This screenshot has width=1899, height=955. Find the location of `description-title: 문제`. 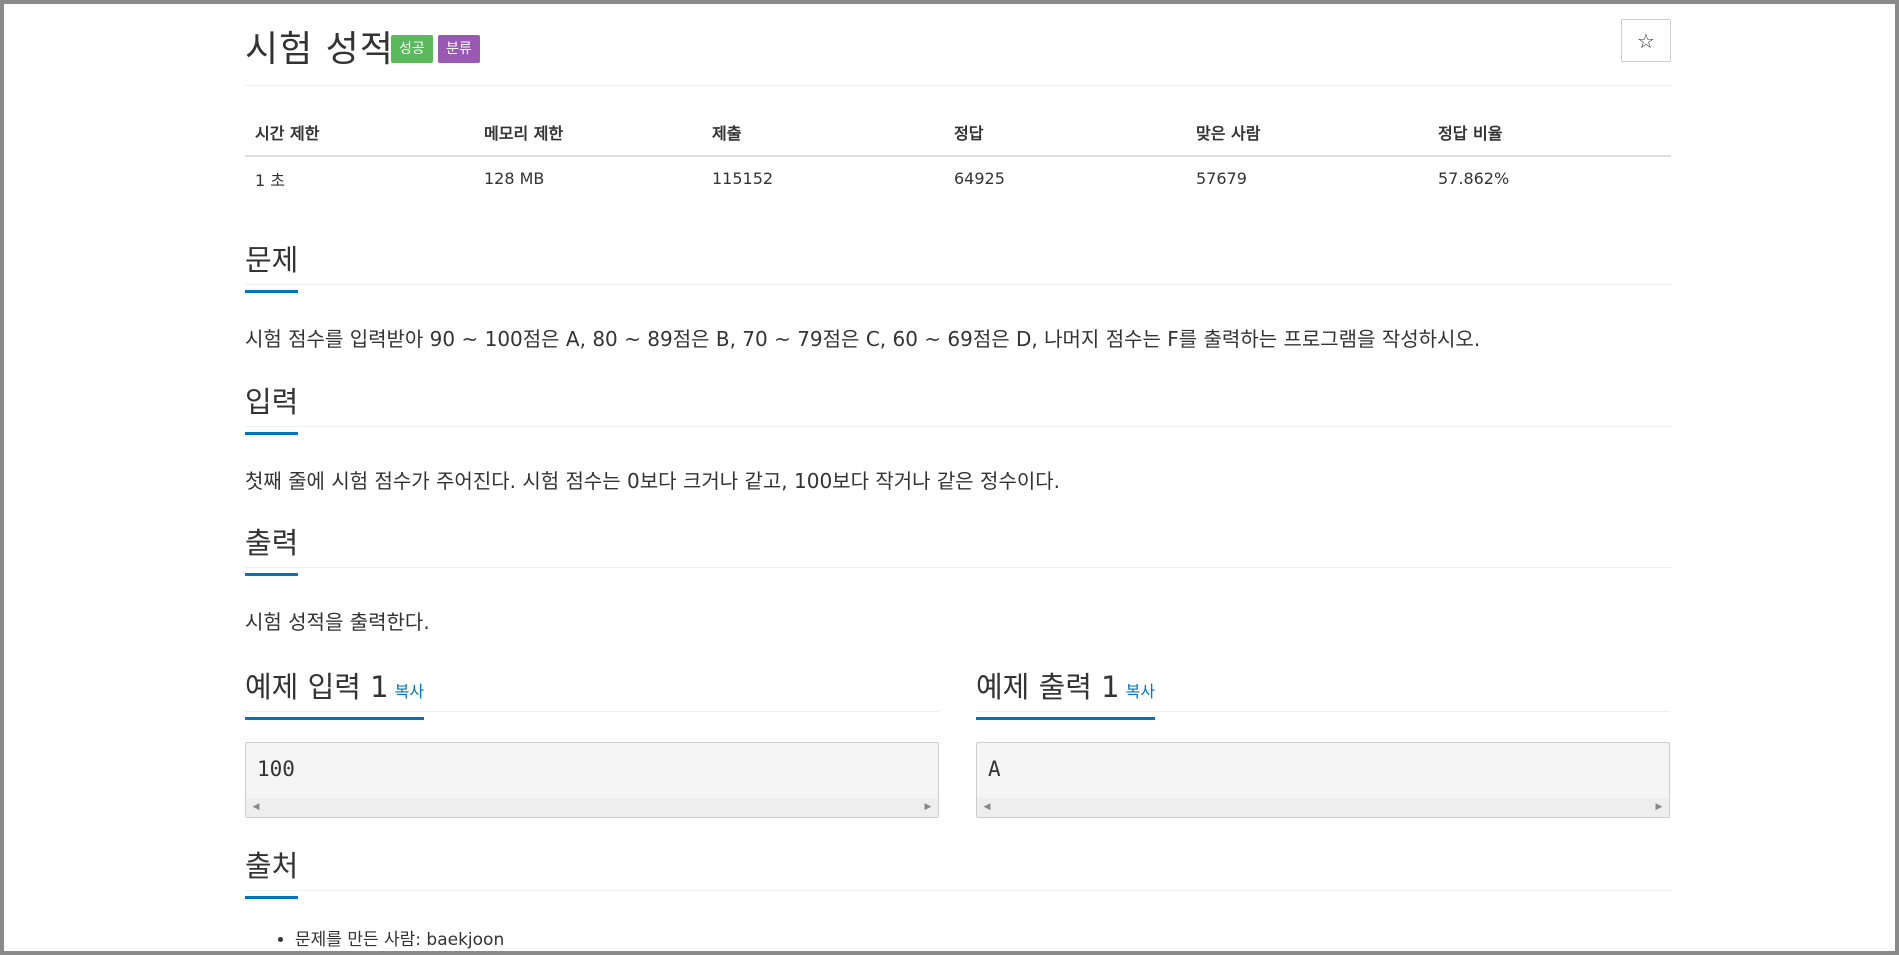

description-title: 문제 is located at coordinates (272, 265).